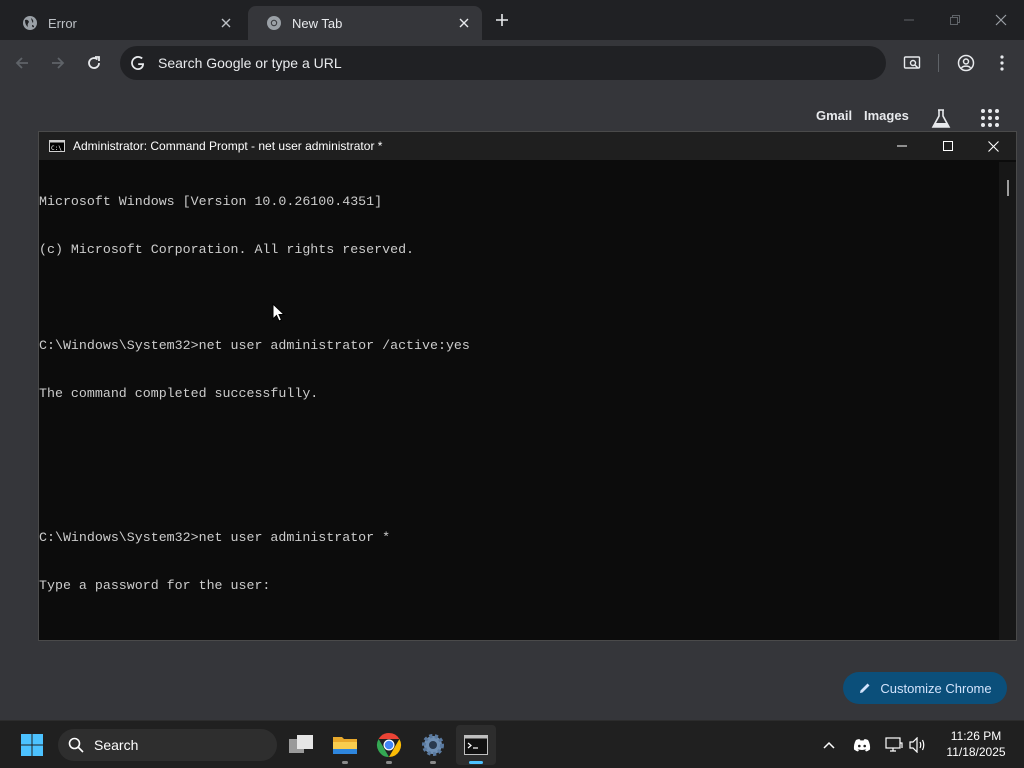  I want to click on tab-strip: Error New Tab, so click(512, 20).